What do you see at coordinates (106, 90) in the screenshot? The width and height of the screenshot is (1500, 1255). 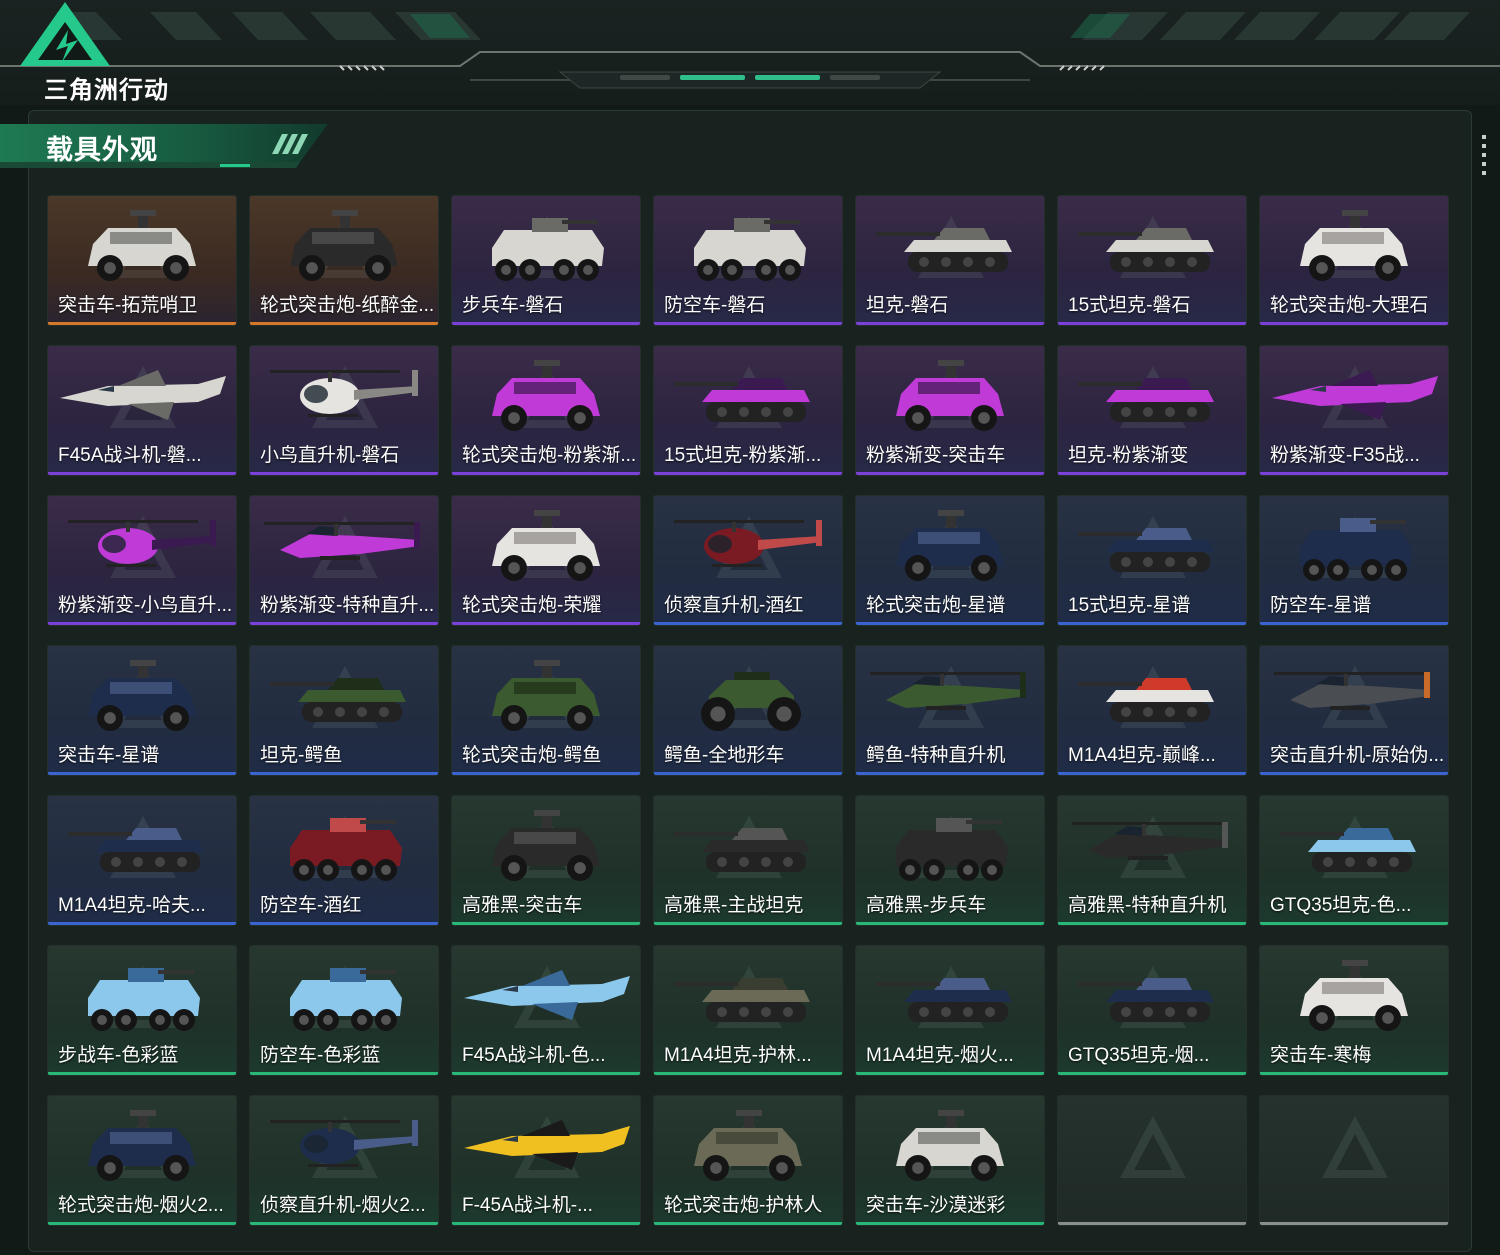 I see `logo-wordmark: 三角洲行动` at bounding box center [106, 90].